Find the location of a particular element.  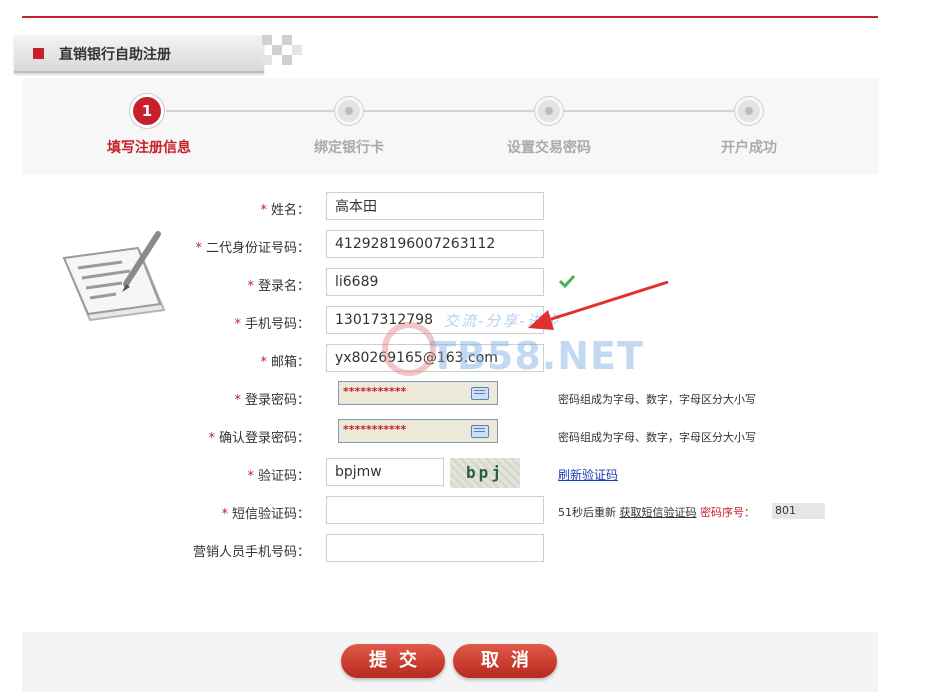

confirm-password-label: * 确认登录密码： is located at coordinates (259, 438).